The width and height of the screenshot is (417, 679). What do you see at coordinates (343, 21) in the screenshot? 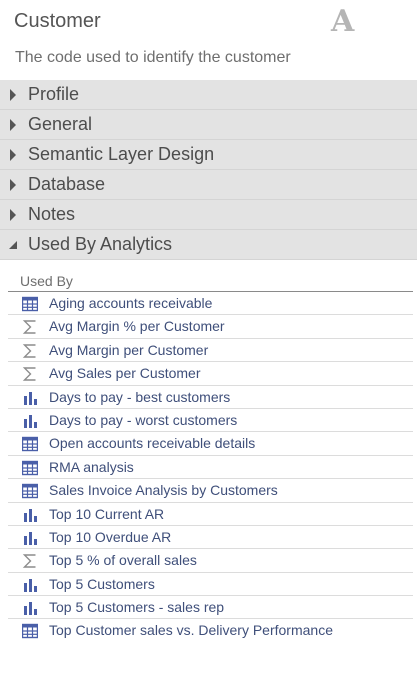
I see `attribute-type-icon: A` at bounding box center [343, 21].